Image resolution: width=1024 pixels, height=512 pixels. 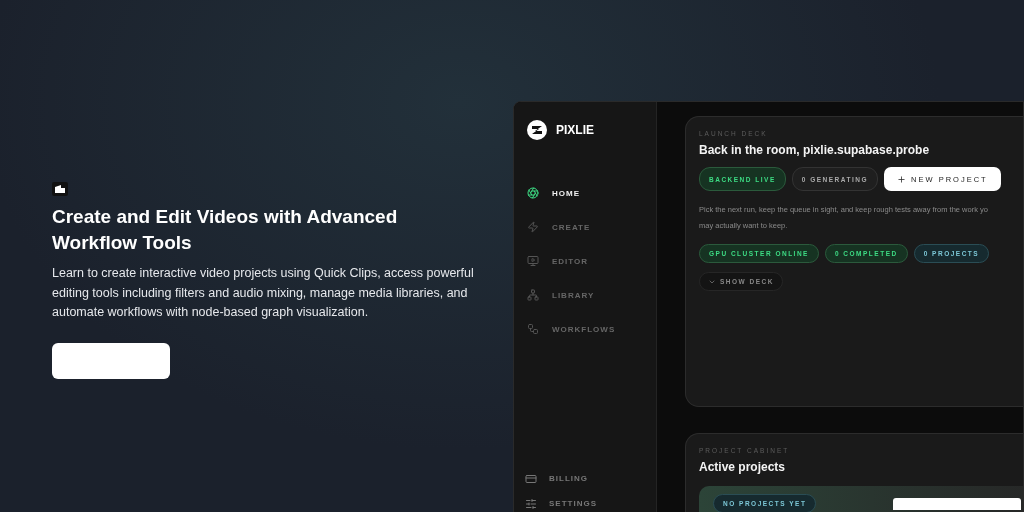 I want to click on network-icon, so click(x=533, y=295).